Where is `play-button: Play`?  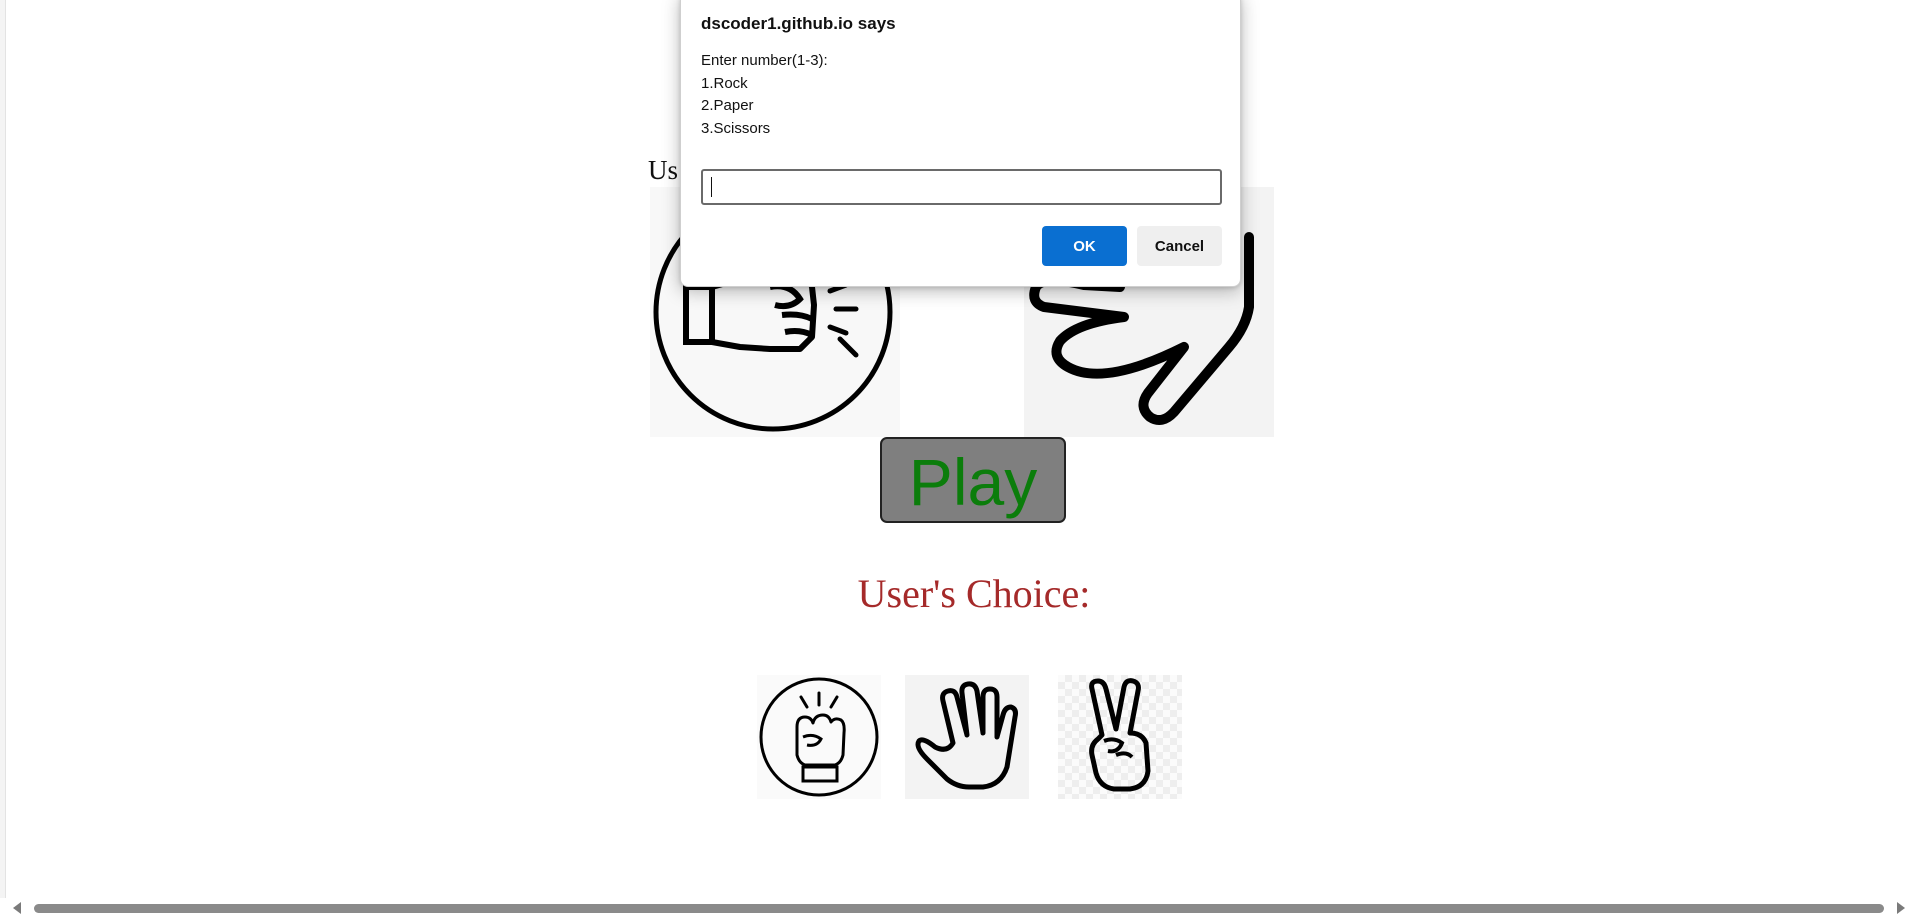
play-button: Play is located at coordinates (973, 480).